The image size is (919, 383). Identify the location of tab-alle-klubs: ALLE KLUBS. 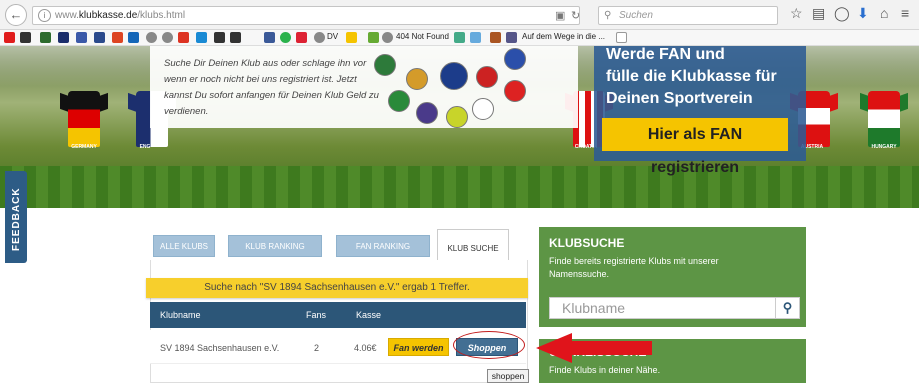
(184, 246).